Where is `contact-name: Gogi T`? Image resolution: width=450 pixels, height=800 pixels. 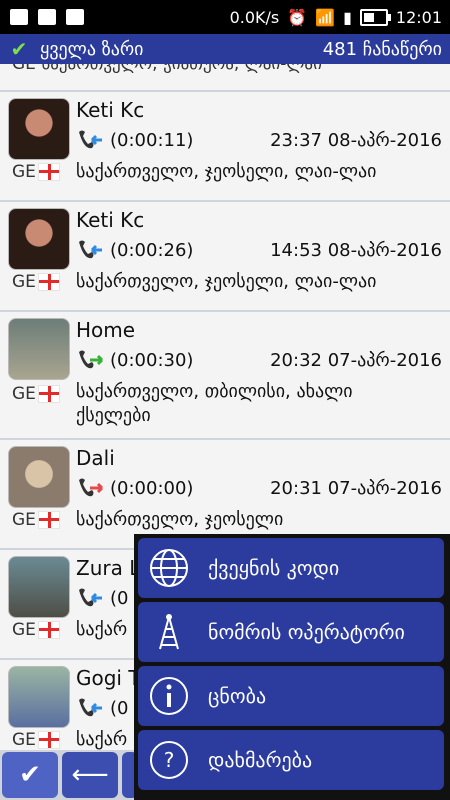 contact-name: Gogi T is located at coordinates (108, 678).